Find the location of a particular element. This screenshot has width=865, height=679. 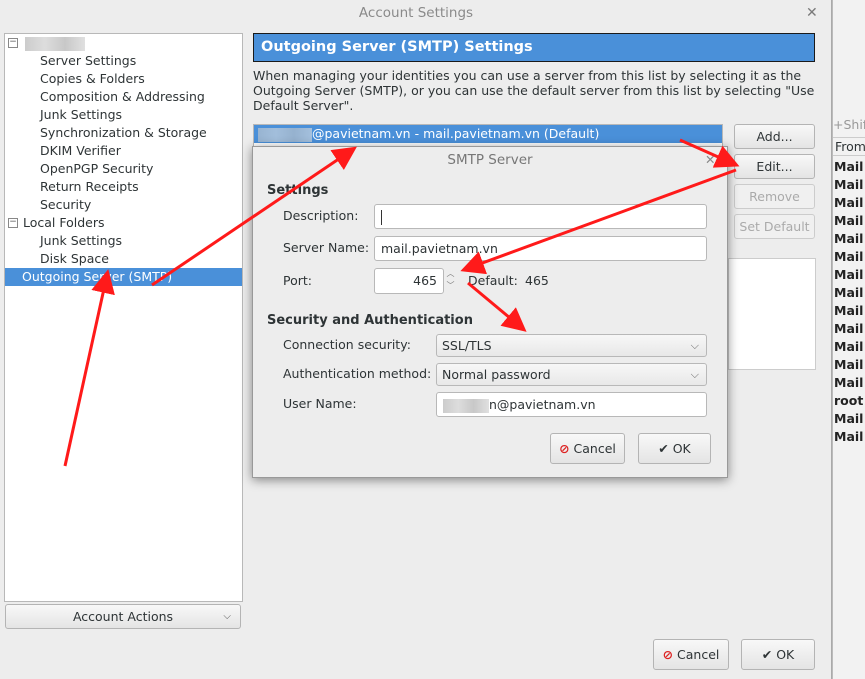

arrow-to-port is located at coordinates (598, 221).